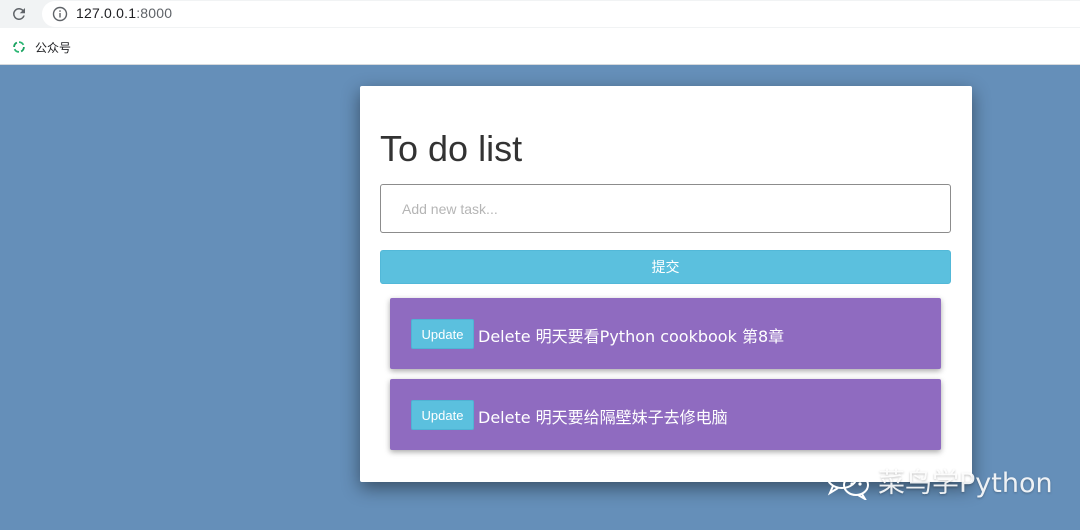 The image size is (1080, 530). I want to click on task-item: Update Delete 明天要给隔壁妹子去修电脑, so click(665, 414).